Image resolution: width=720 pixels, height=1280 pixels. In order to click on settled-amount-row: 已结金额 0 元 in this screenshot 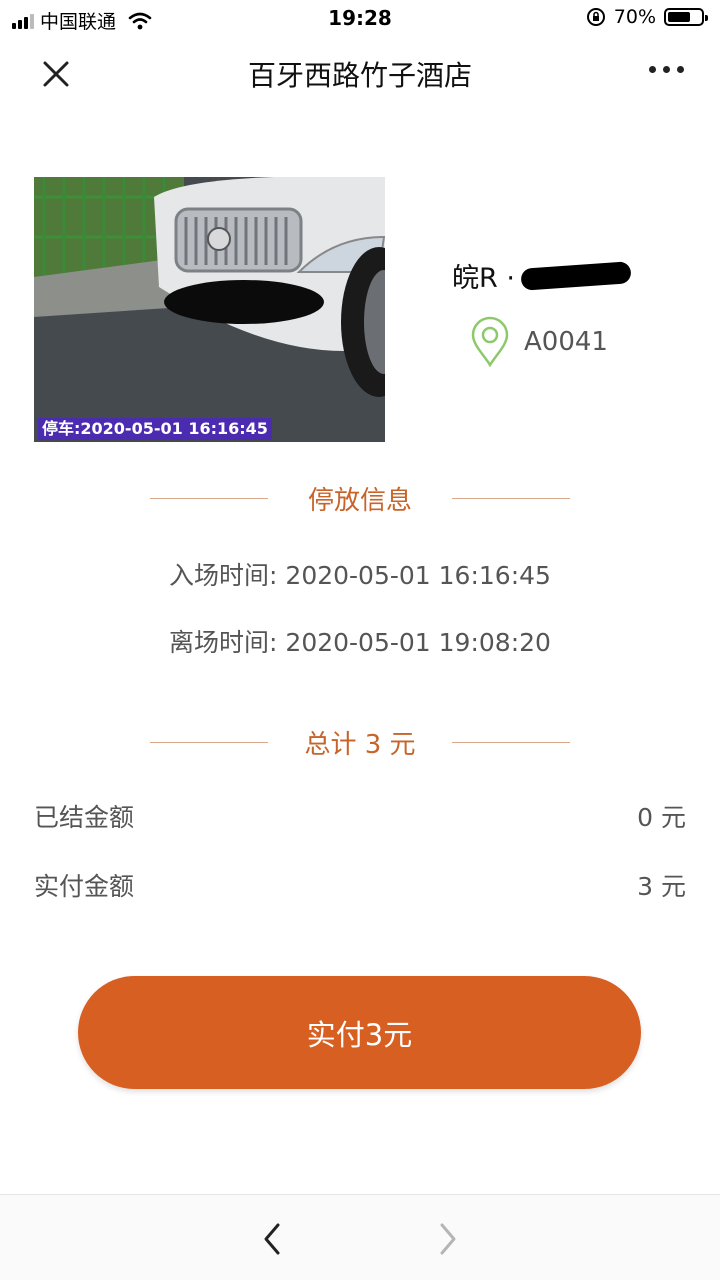, I will do `click(360, 816)`.